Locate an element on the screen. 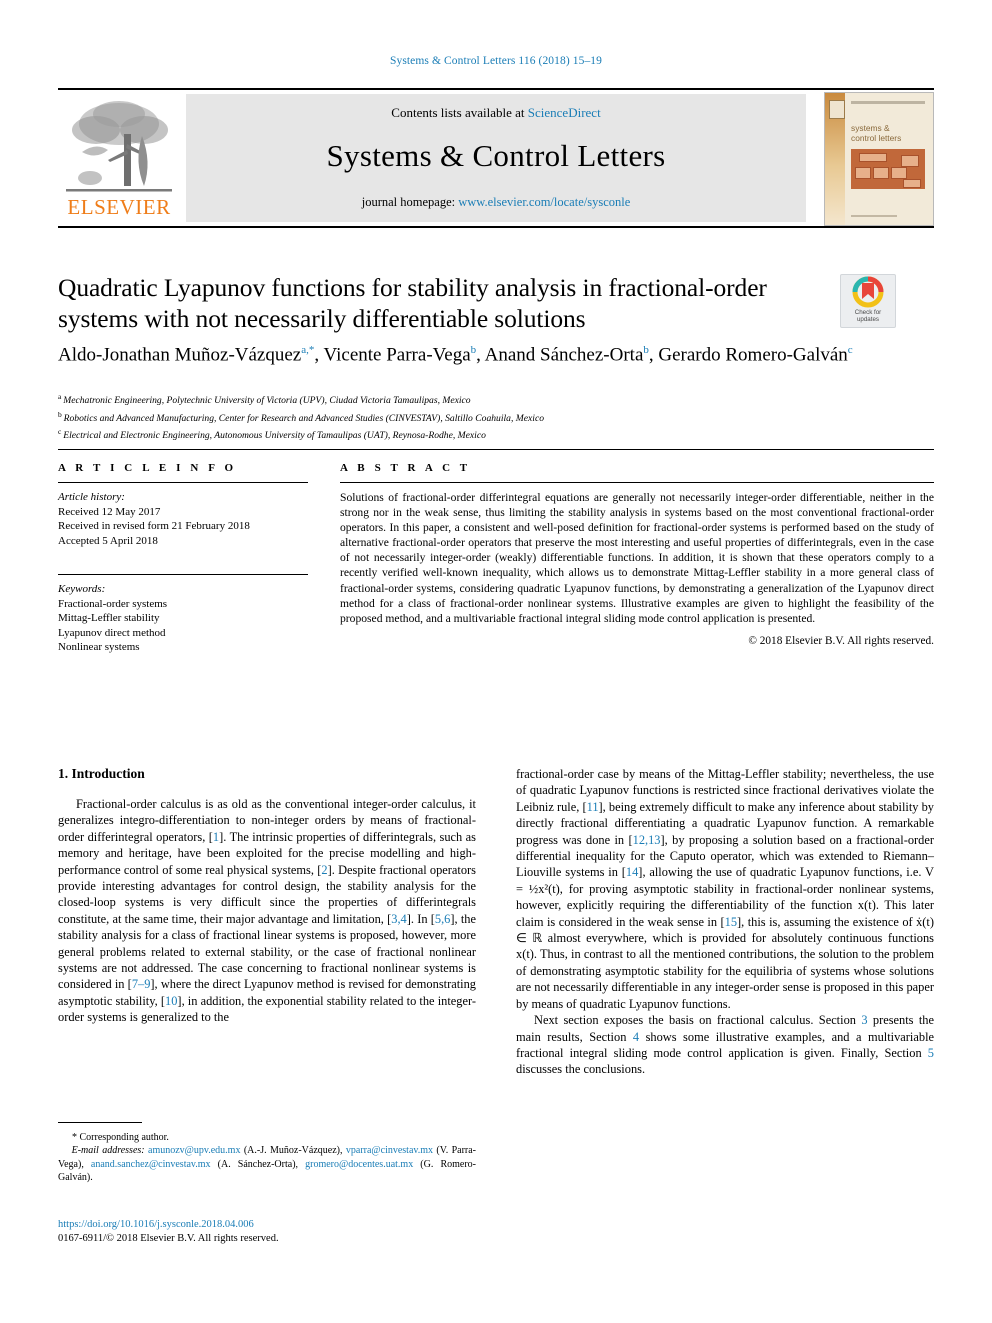  author-name: Gerardo Romero-Galván is located at coordinates (753, 355).